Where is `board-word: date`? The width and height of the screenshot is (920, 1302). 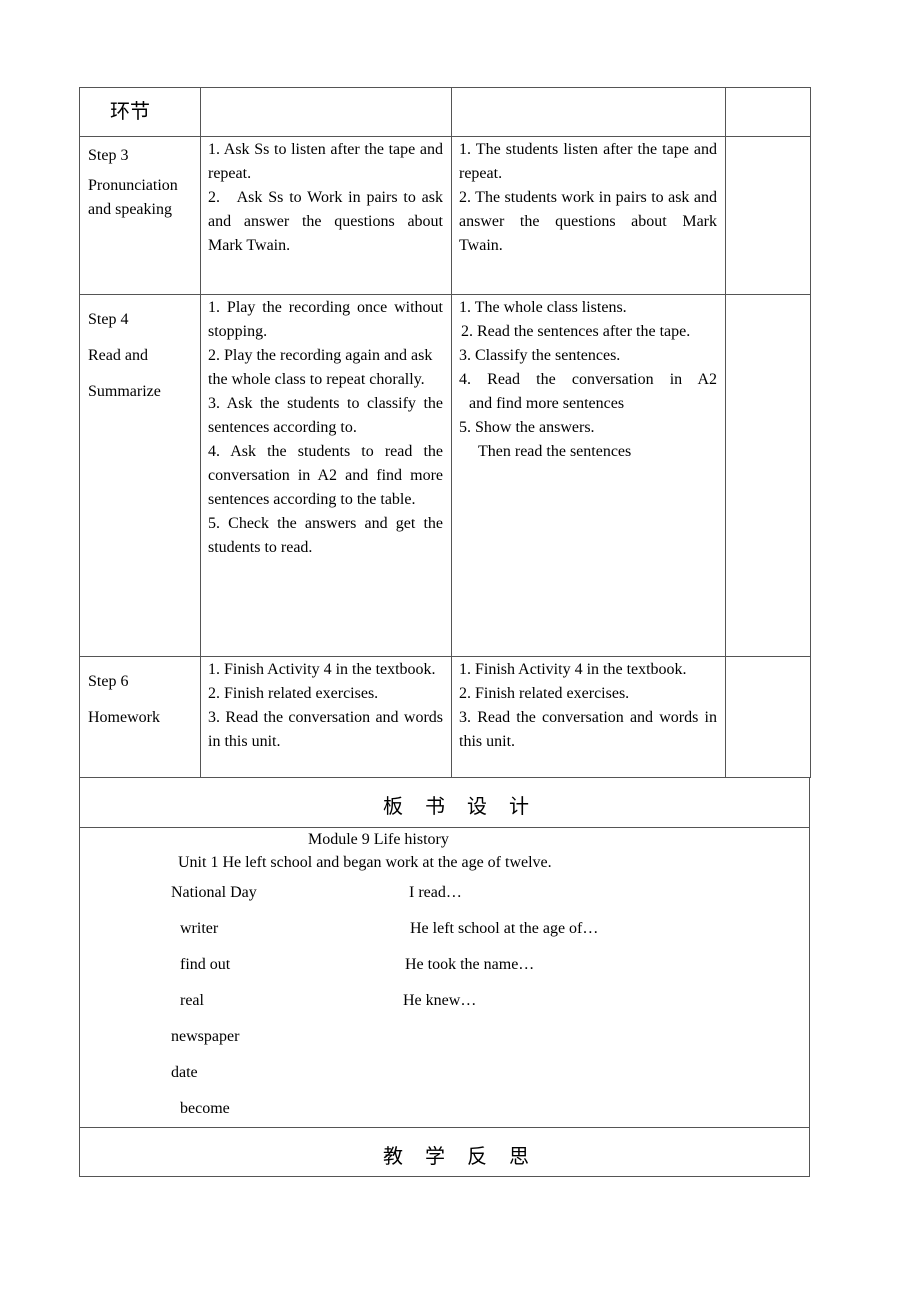 board-word: date is located at coordinates (184, 1072).